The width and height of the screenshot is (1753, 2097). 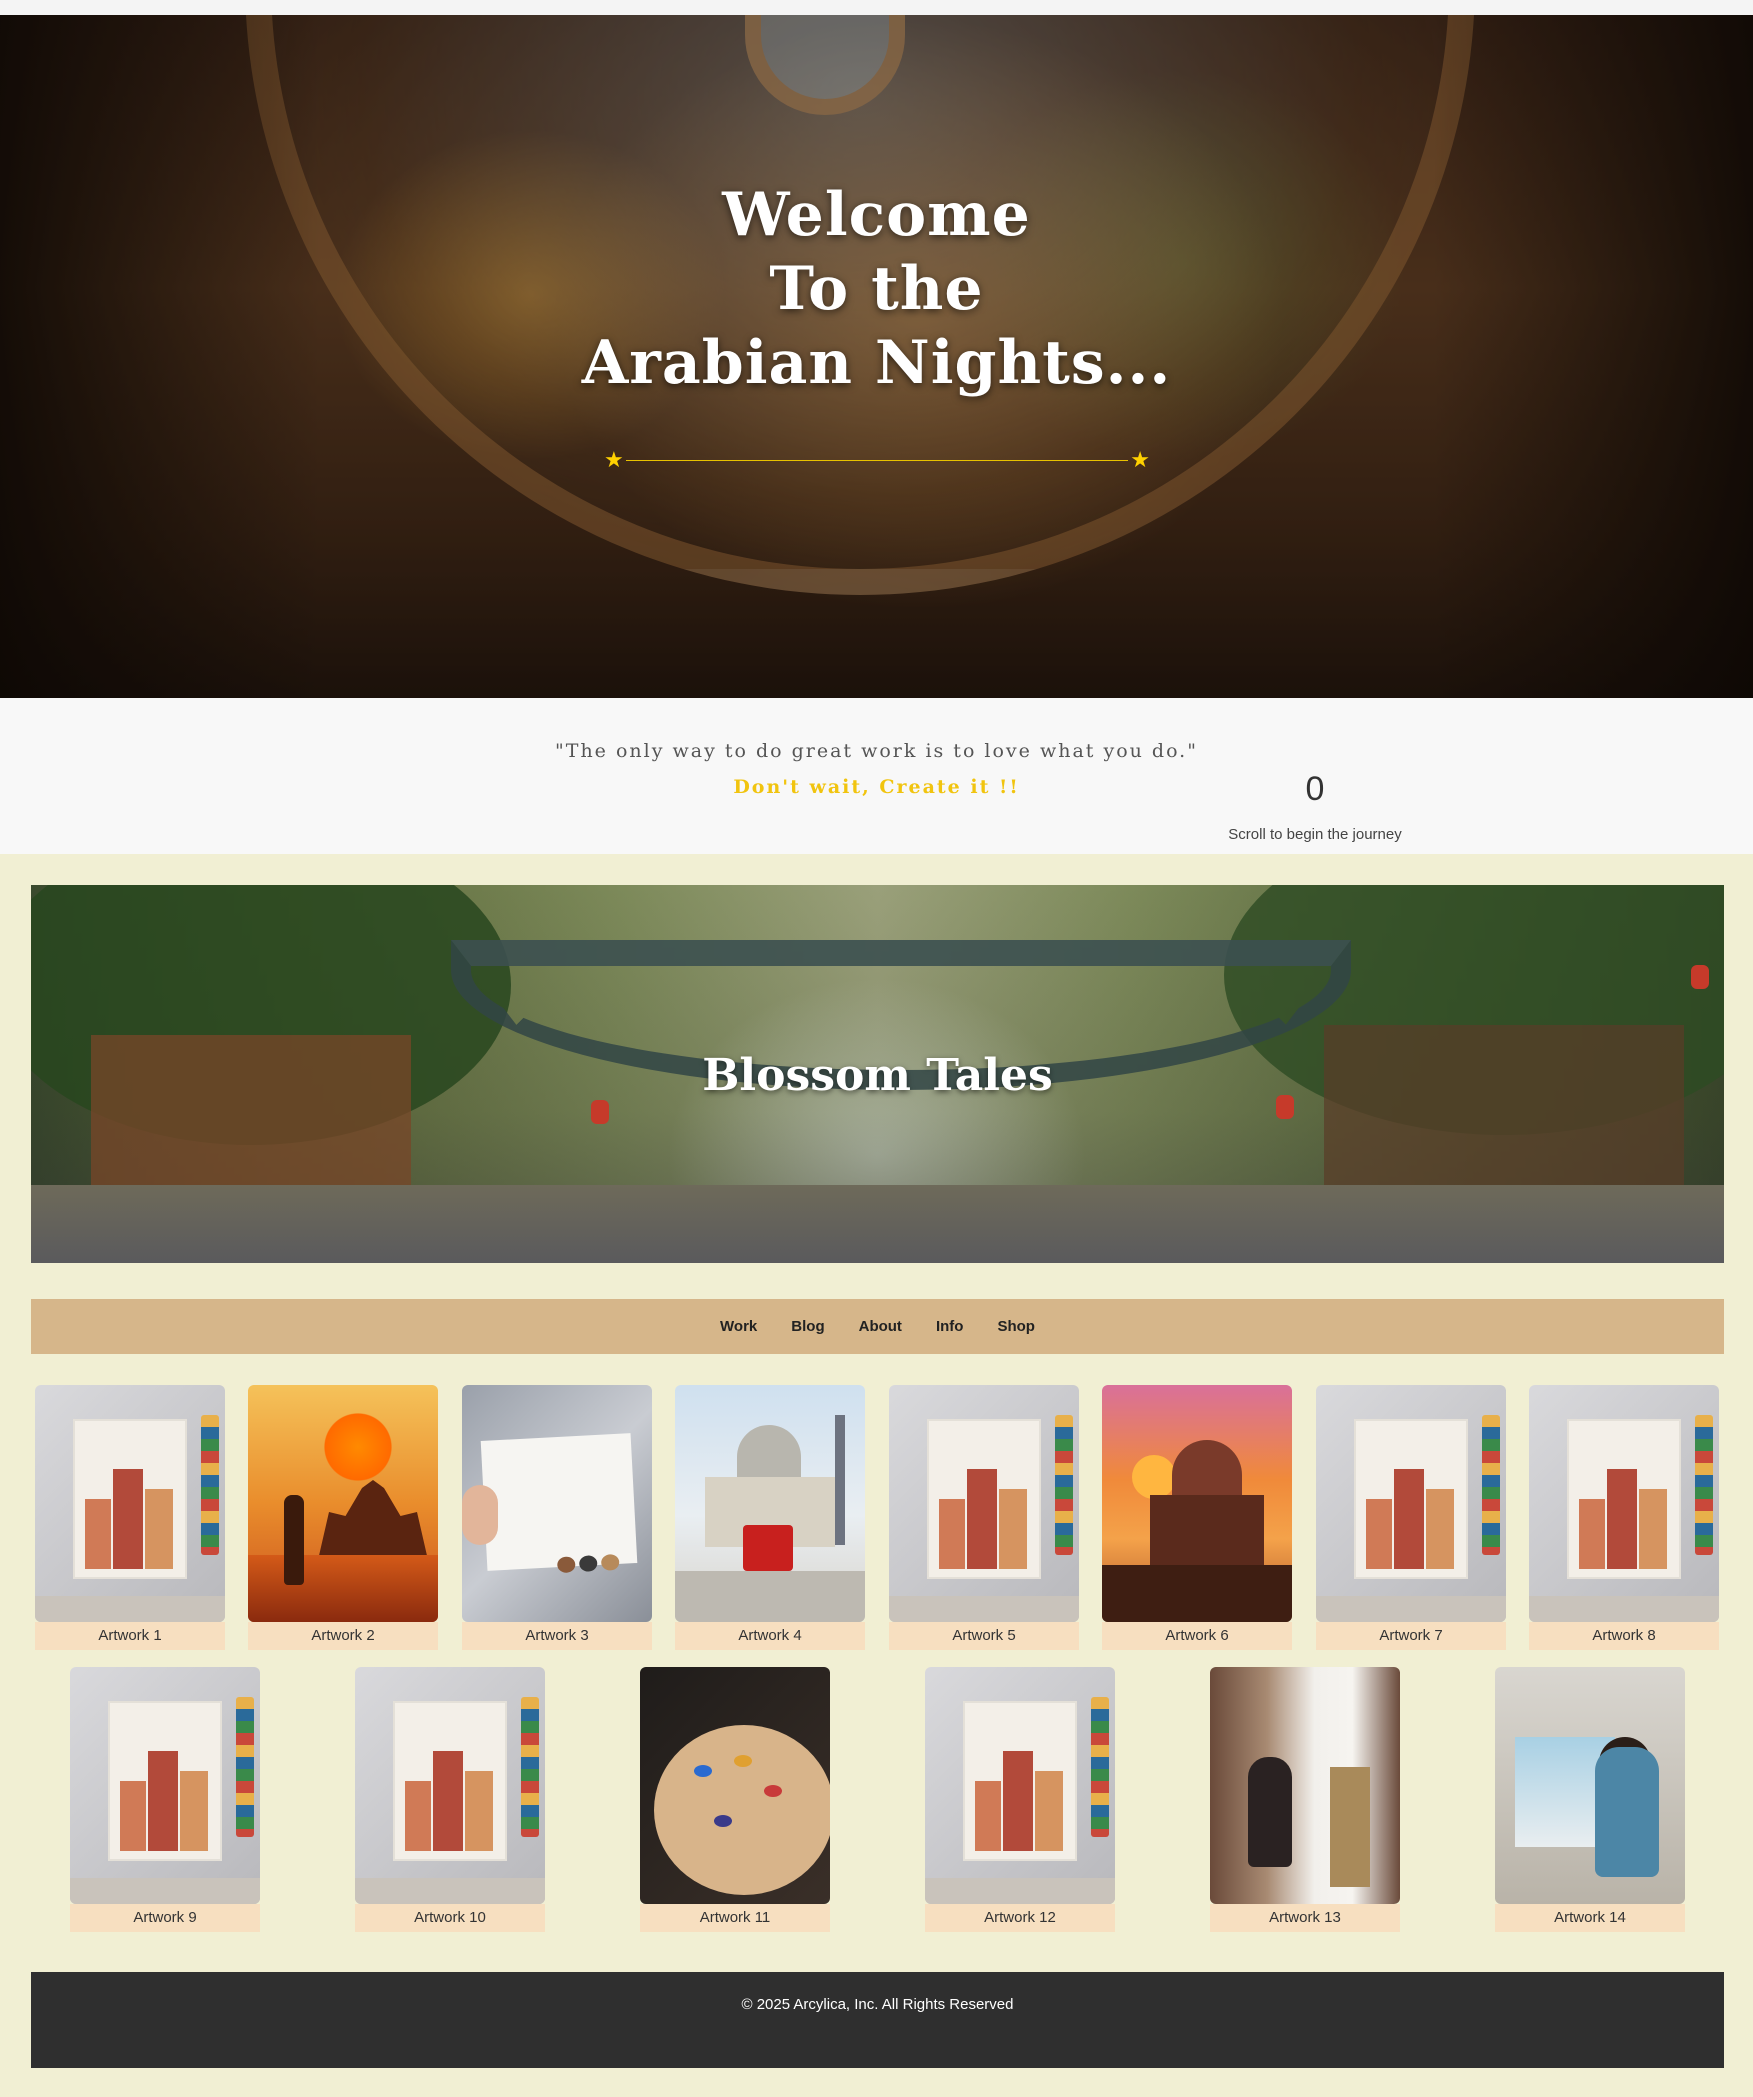 I want to click on scroll-counter: 0, so click(x=1315, y=789).